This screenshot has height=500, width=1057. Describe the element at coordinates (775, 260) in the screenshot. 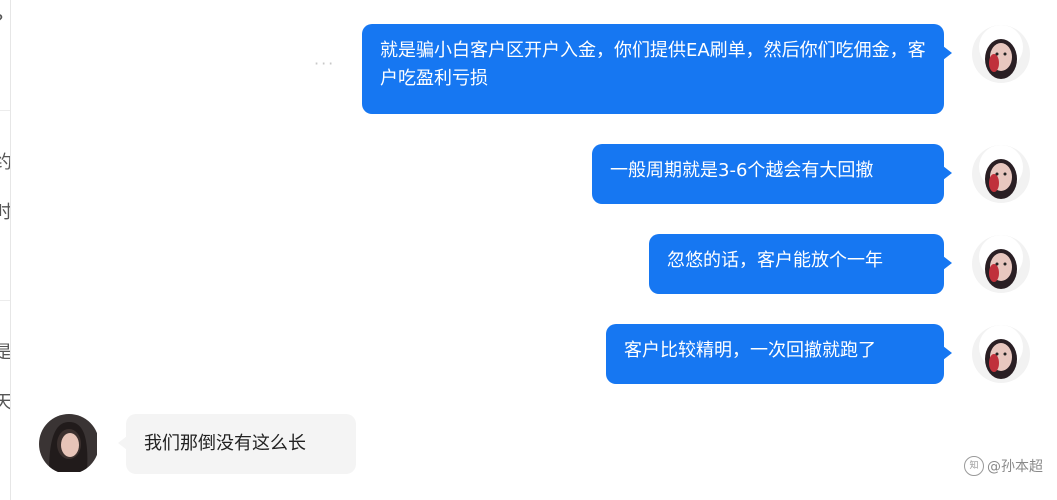

I see `message-text: 忽悠的话，客户能放个一年` at that location.